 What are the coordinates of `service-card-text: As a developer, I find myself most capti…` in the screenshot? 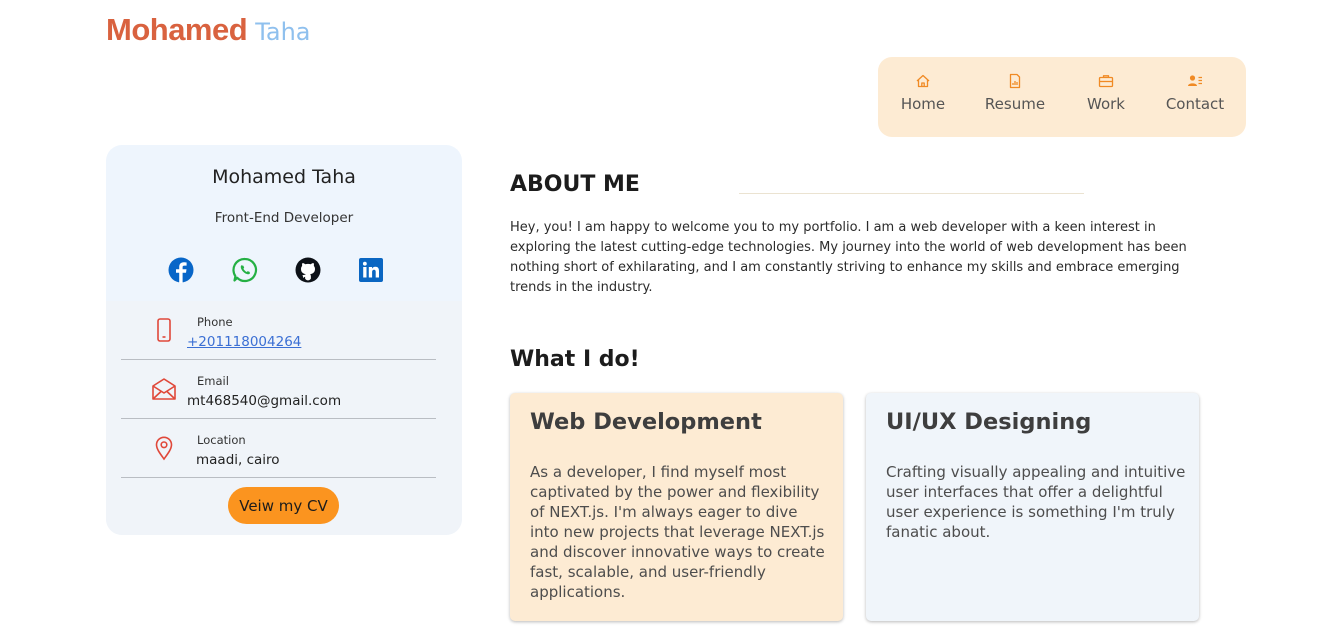 It's located at (677, 532).